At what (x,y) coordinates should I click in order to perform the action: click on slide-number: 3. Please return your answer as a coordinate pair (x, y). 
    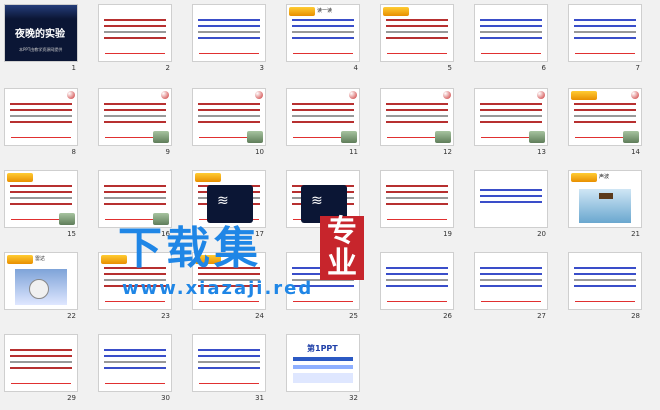
    Looking at the image, I should click on (261, 68).